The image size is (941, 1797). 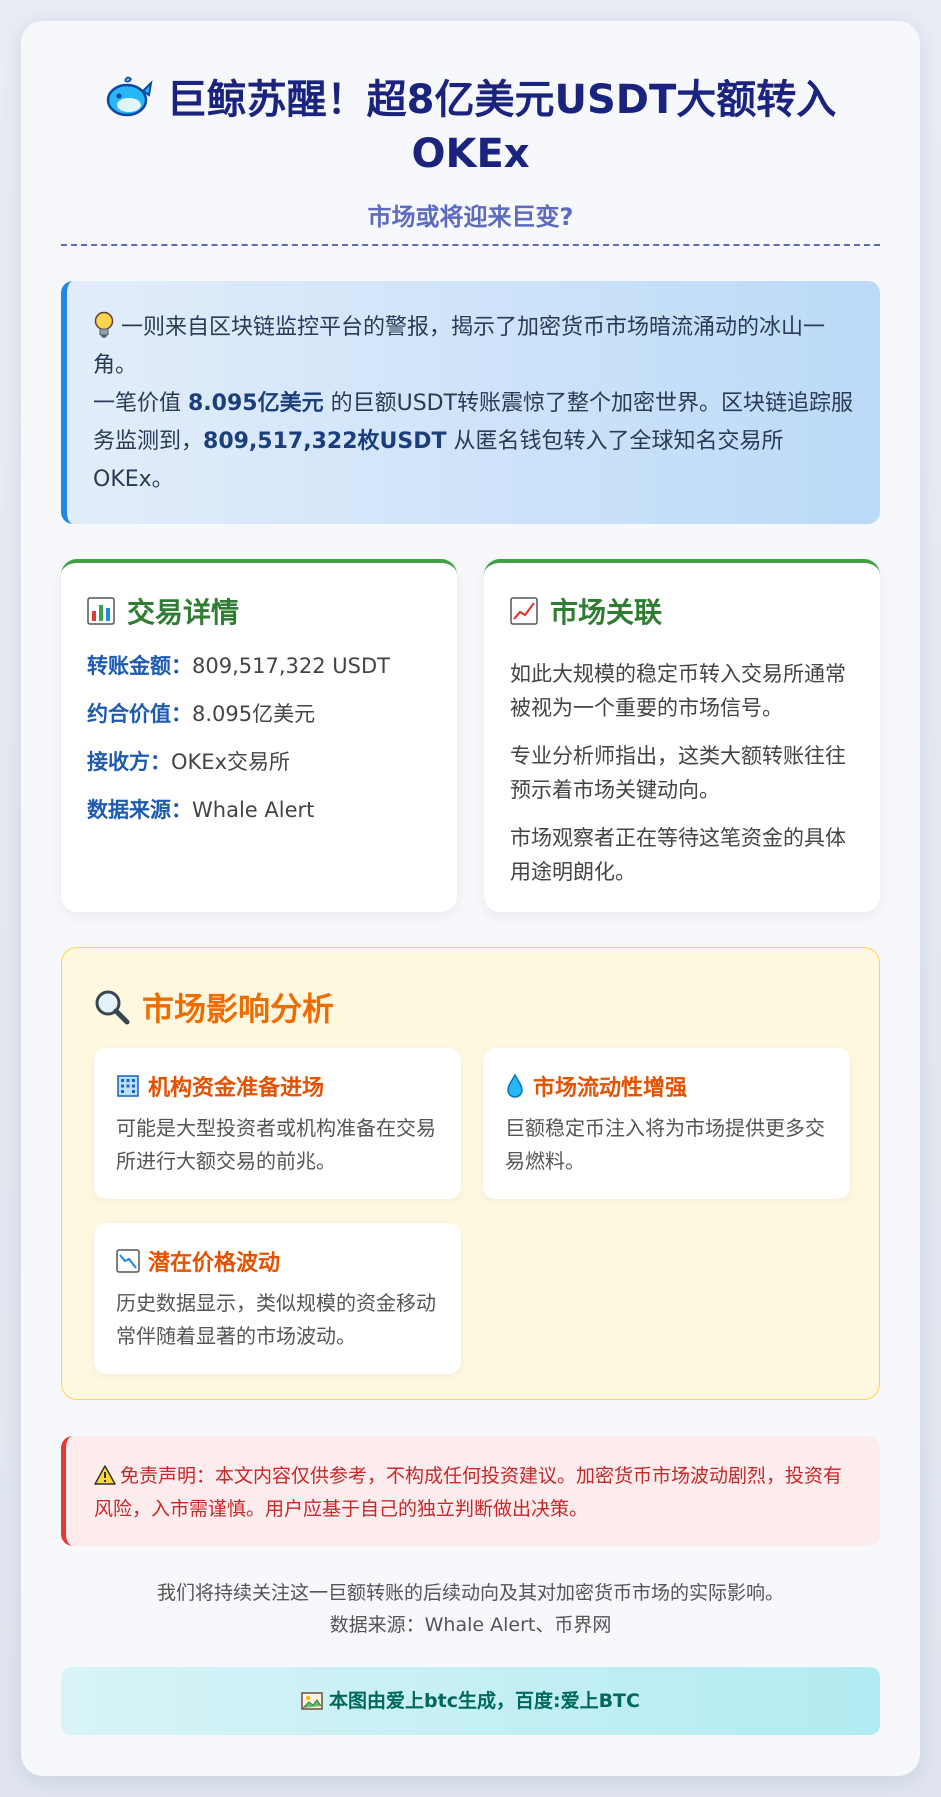 I want to click on detail-row-amount: 转账金额：809,517,322 USDT, so click(x=260, y=666).